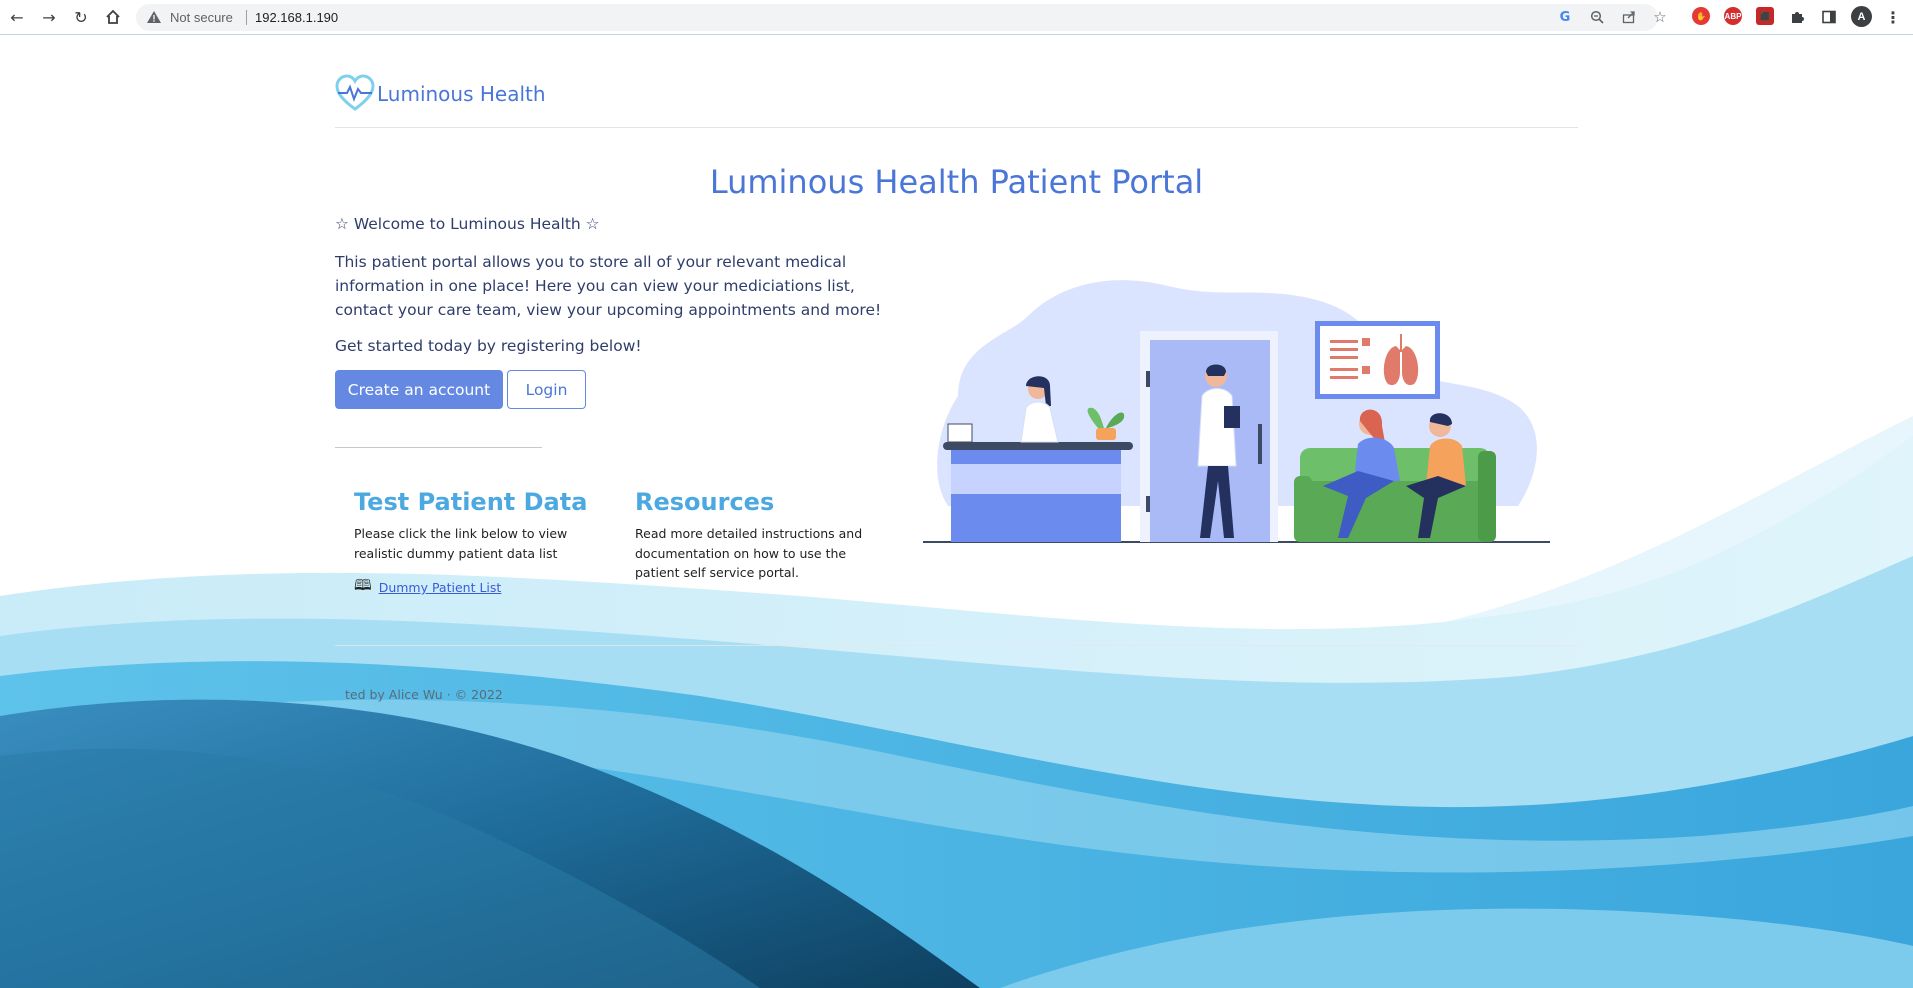 This screenshot has height=988, width=1913. I want to click on profile-initial: A, so click(1861, 16).